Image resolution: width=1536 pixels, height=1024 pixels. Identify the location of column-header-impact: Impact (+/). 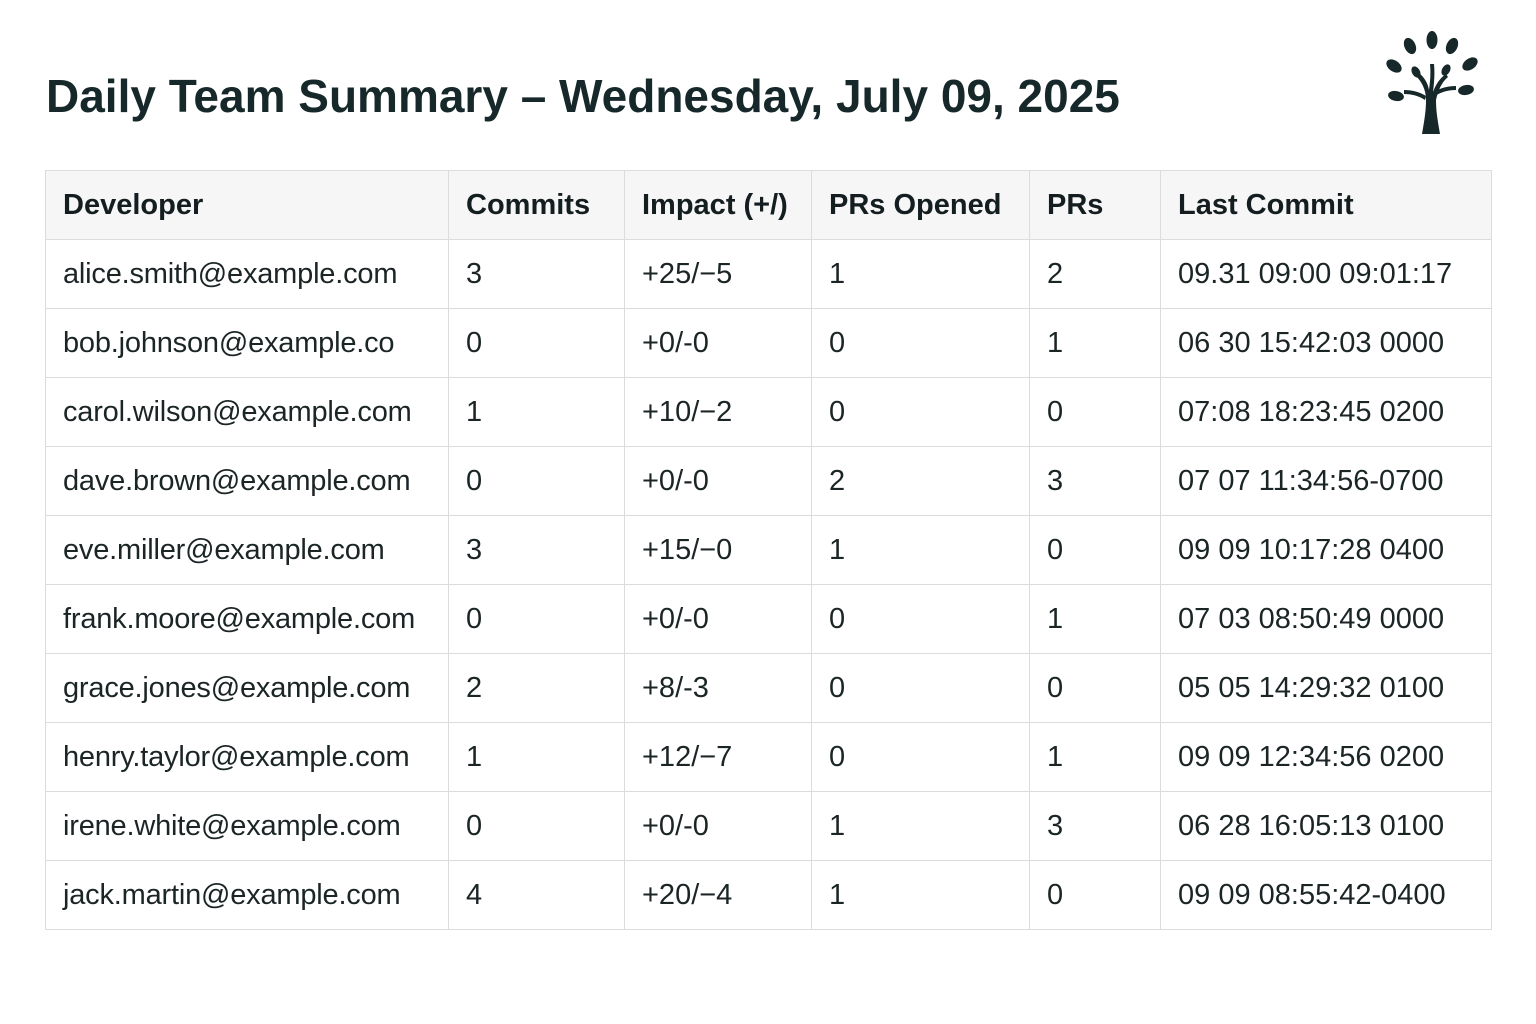
(718, 205).